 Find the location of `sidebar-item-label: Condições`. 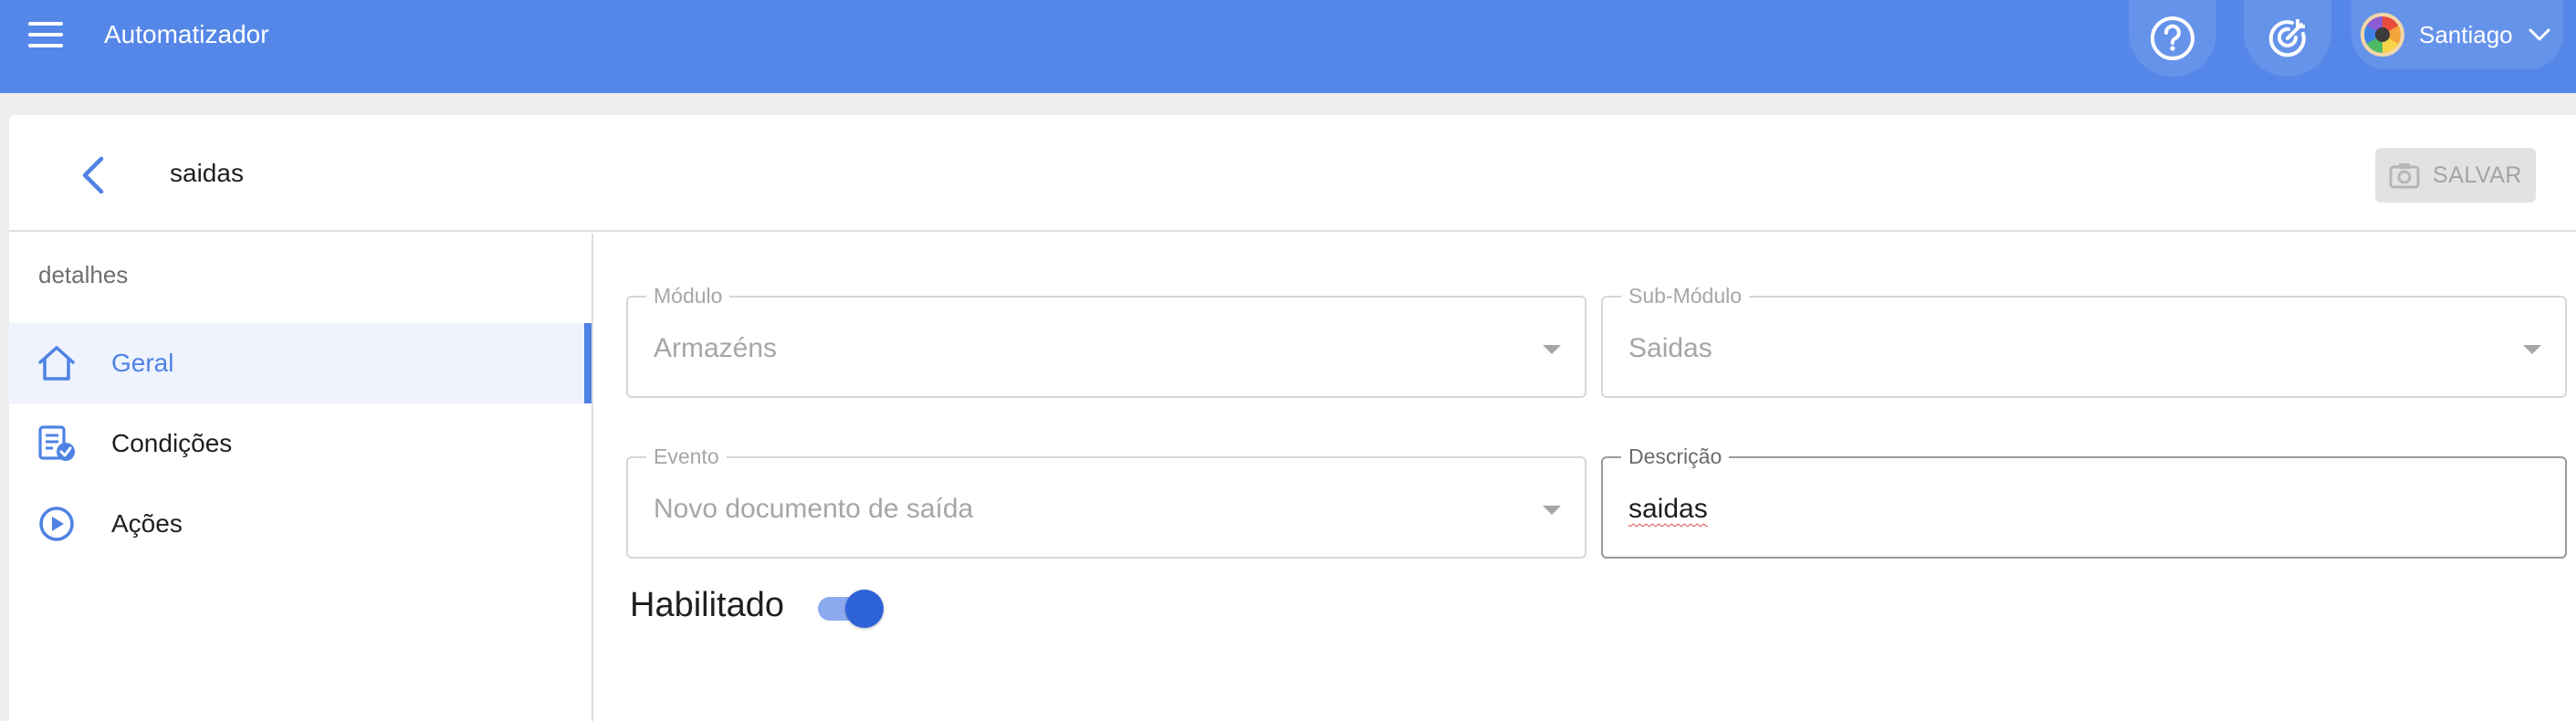

sidebar-item-label: Condições is located at coordinates (172, 443).